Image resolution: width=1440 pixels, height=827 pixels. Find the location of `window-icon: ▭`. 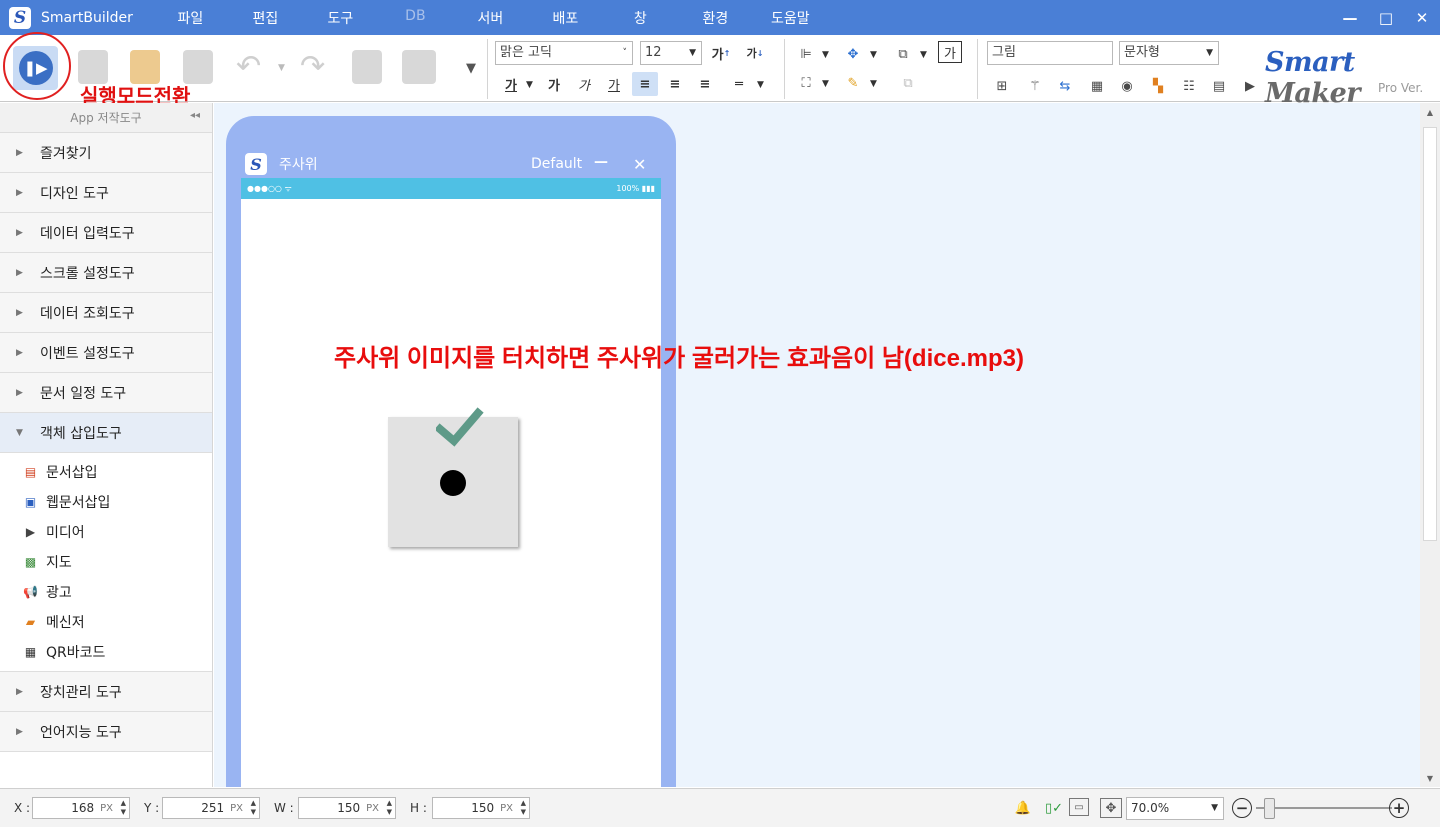

window-icon: ▭ is located at coordinates (1079, 807).